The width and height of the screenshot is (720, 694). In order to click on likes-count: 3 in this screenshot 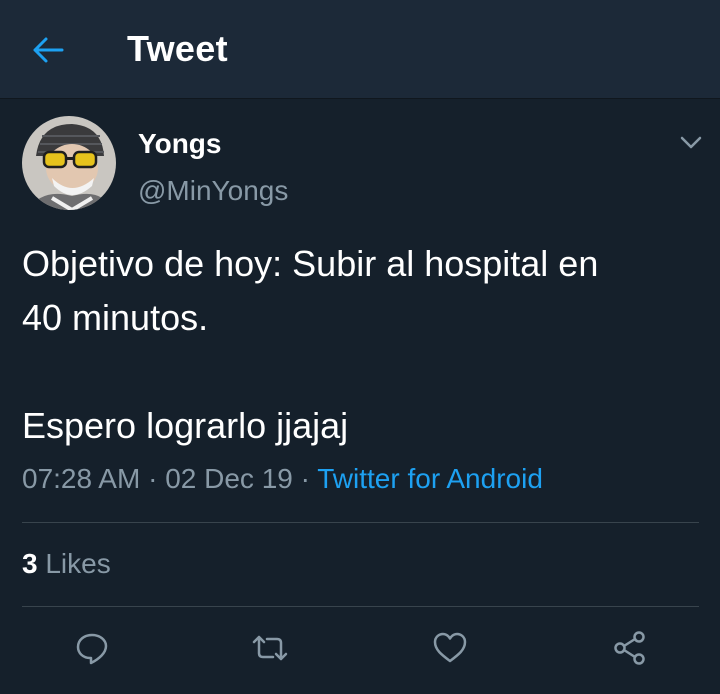, I will do `click(30, 563)`.